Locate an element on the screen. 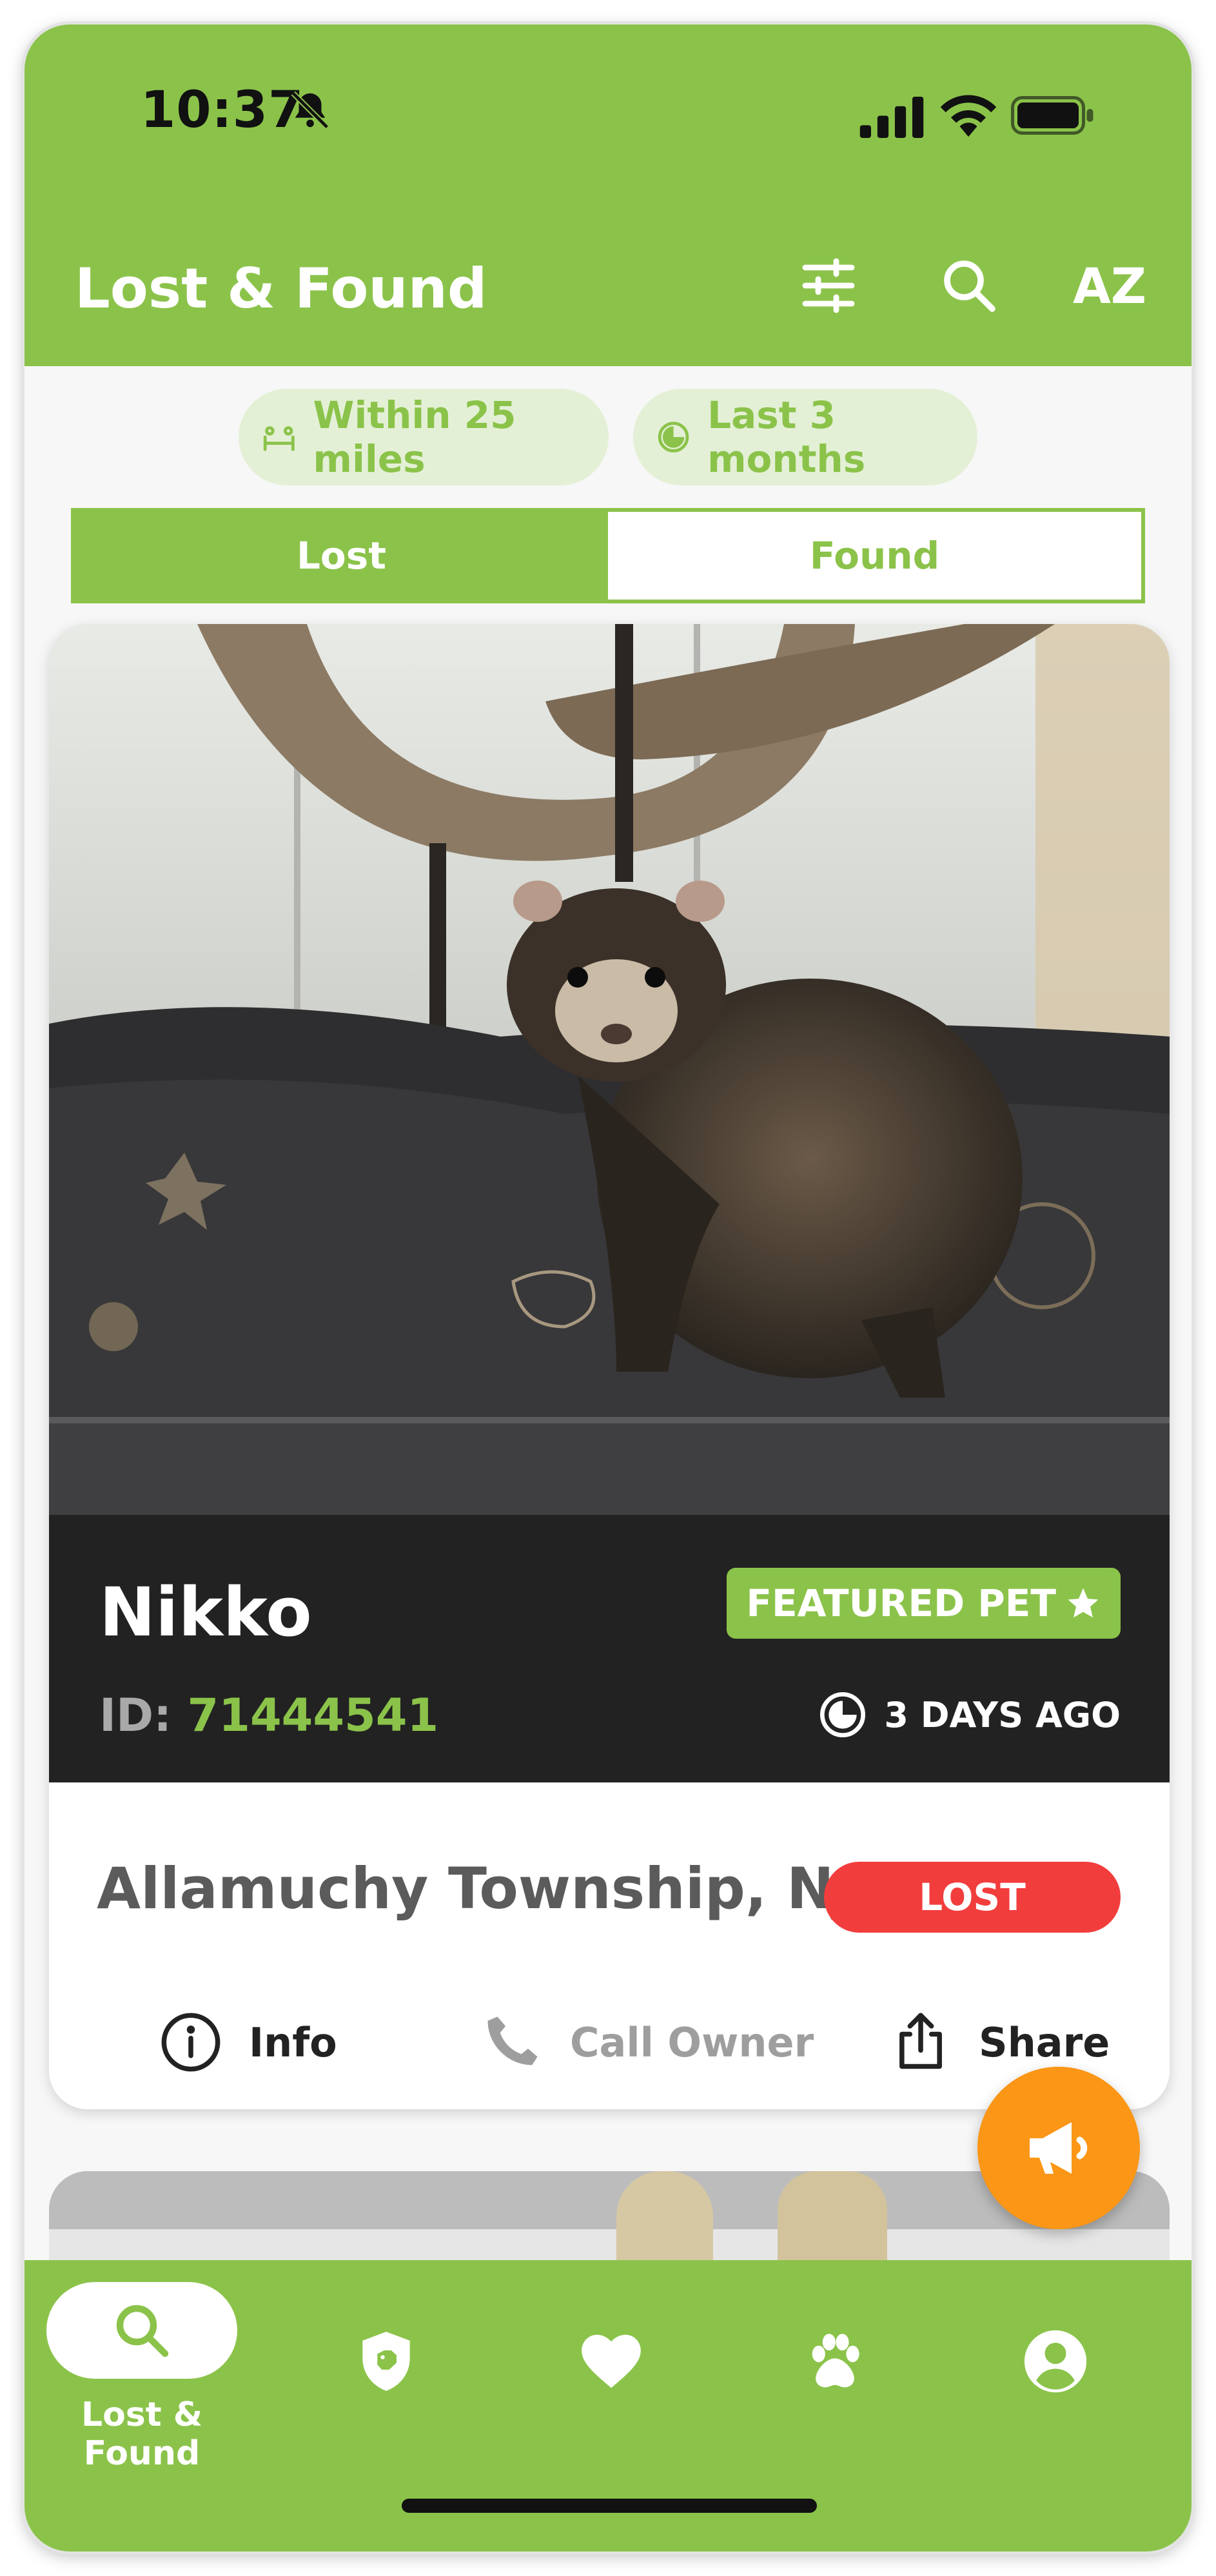 The image size is (1216, 2576). tab-lost-found-label: Lost & Found is located at coordinates (142, 2434).